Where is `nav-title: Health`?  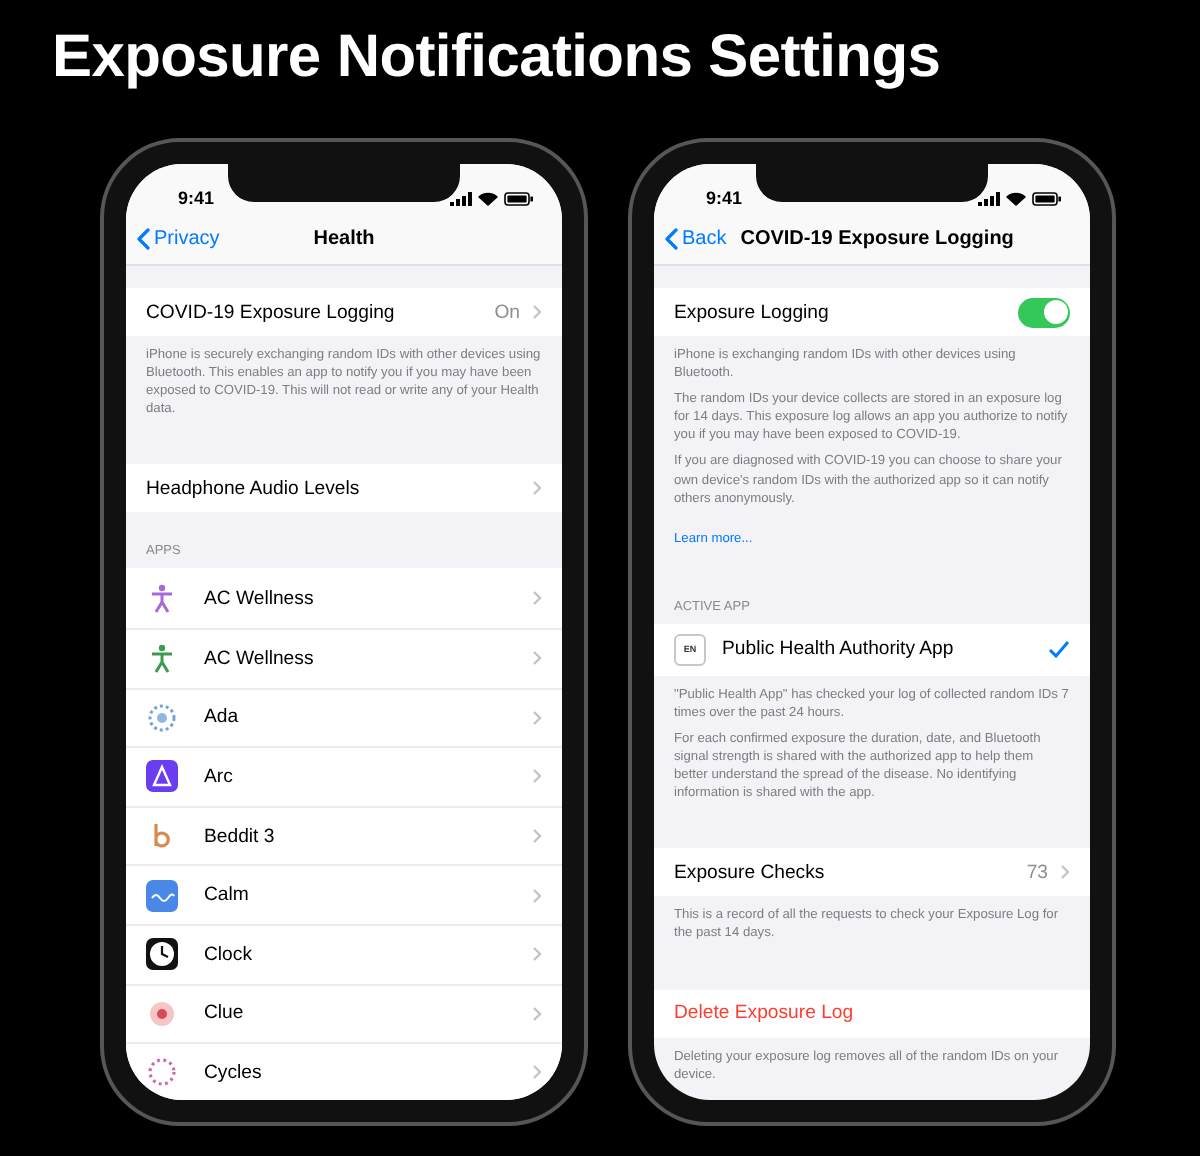
nav-title: Health is located at coordinates (344, 238).